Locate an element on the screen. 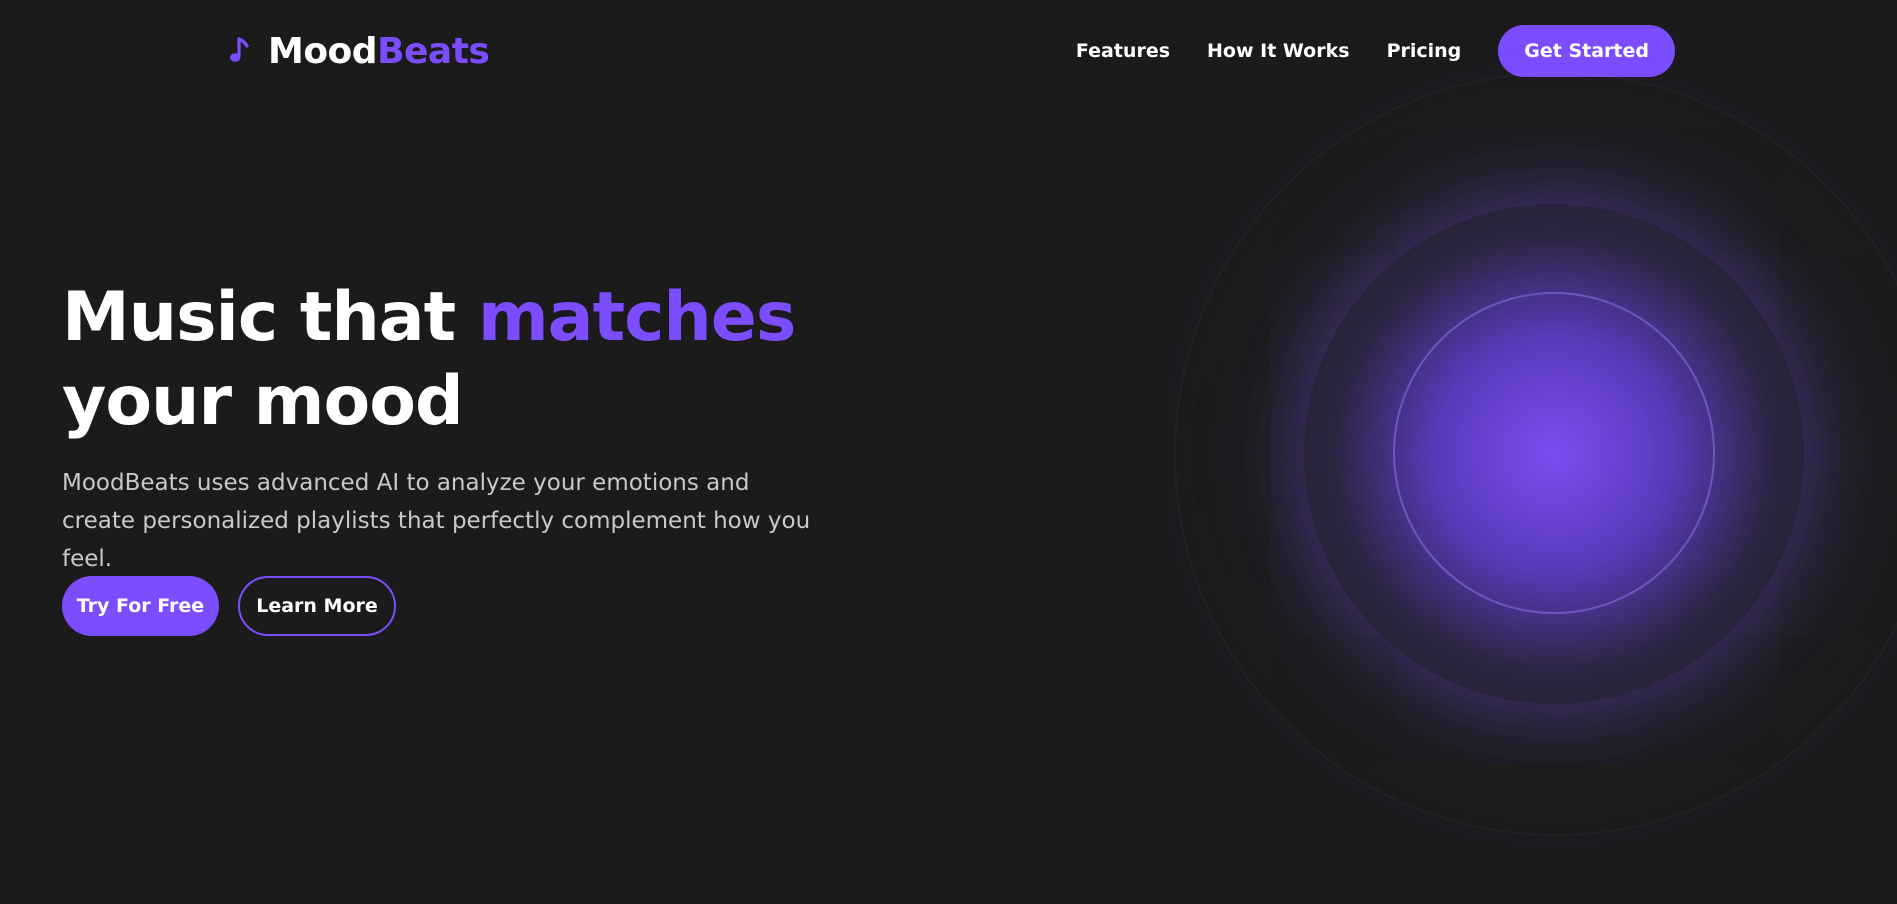  get-started-button: Get Started is located at coordinates (1586, 51).